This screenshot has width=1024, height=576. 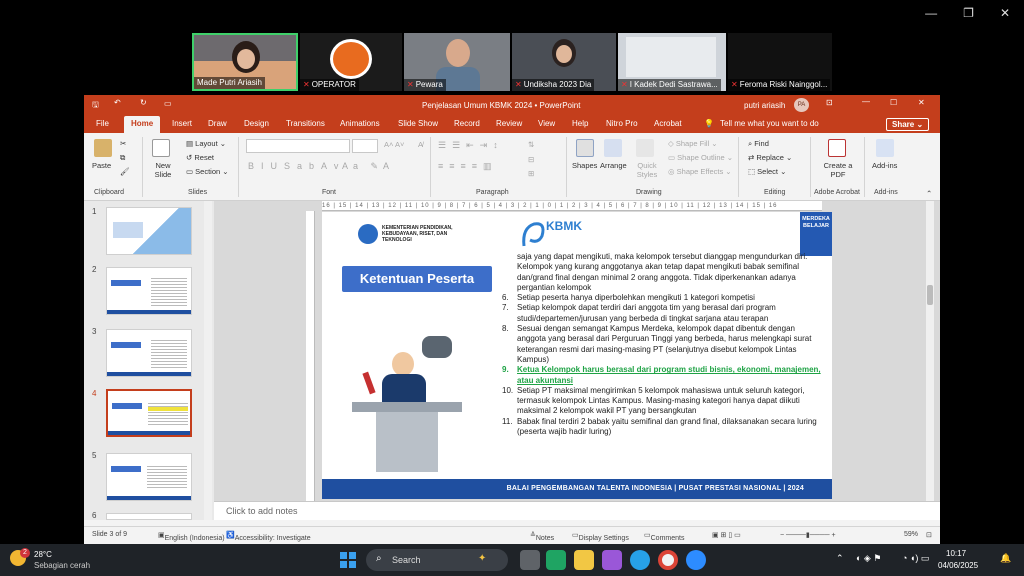 I want to click on slideshow-icon: ▭, so click(x=168, y=103).